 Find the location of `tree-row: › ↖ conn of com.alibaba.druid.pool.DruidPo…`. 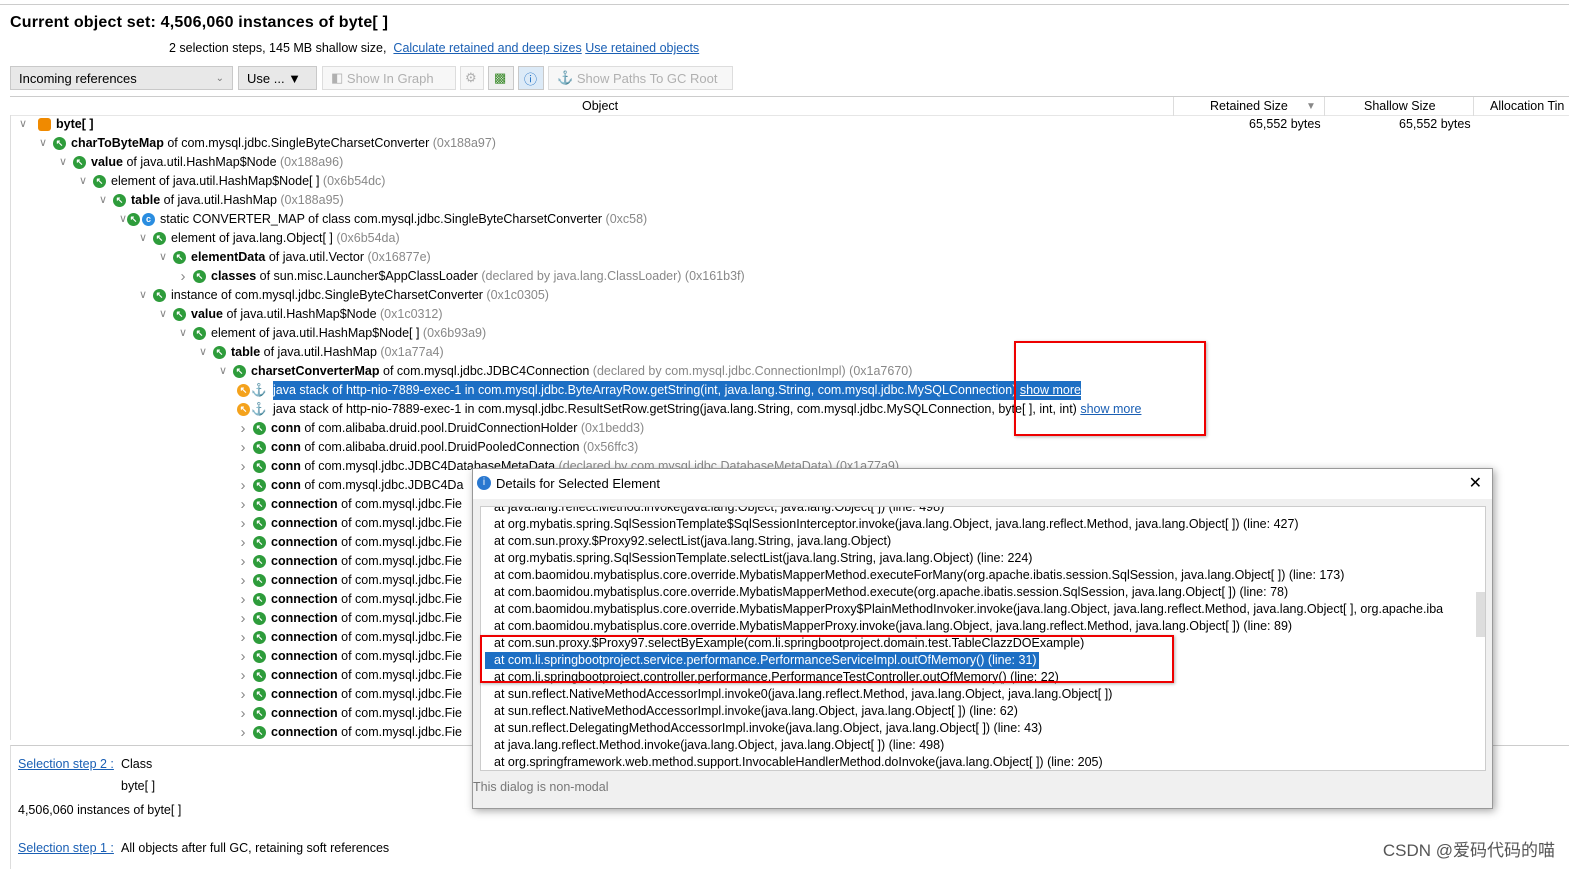

tree-row: › ↖ conn of com.alibaba.druid.pool.DruidPo… is located at coordinates (790, 447).